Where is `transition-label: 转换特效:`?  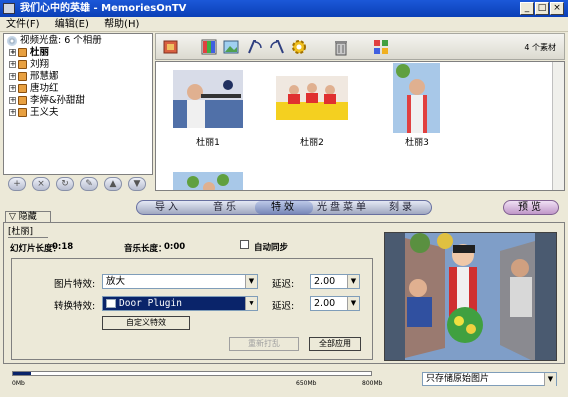 transition-label: 转换特效: is located at coordinates (75, 306).